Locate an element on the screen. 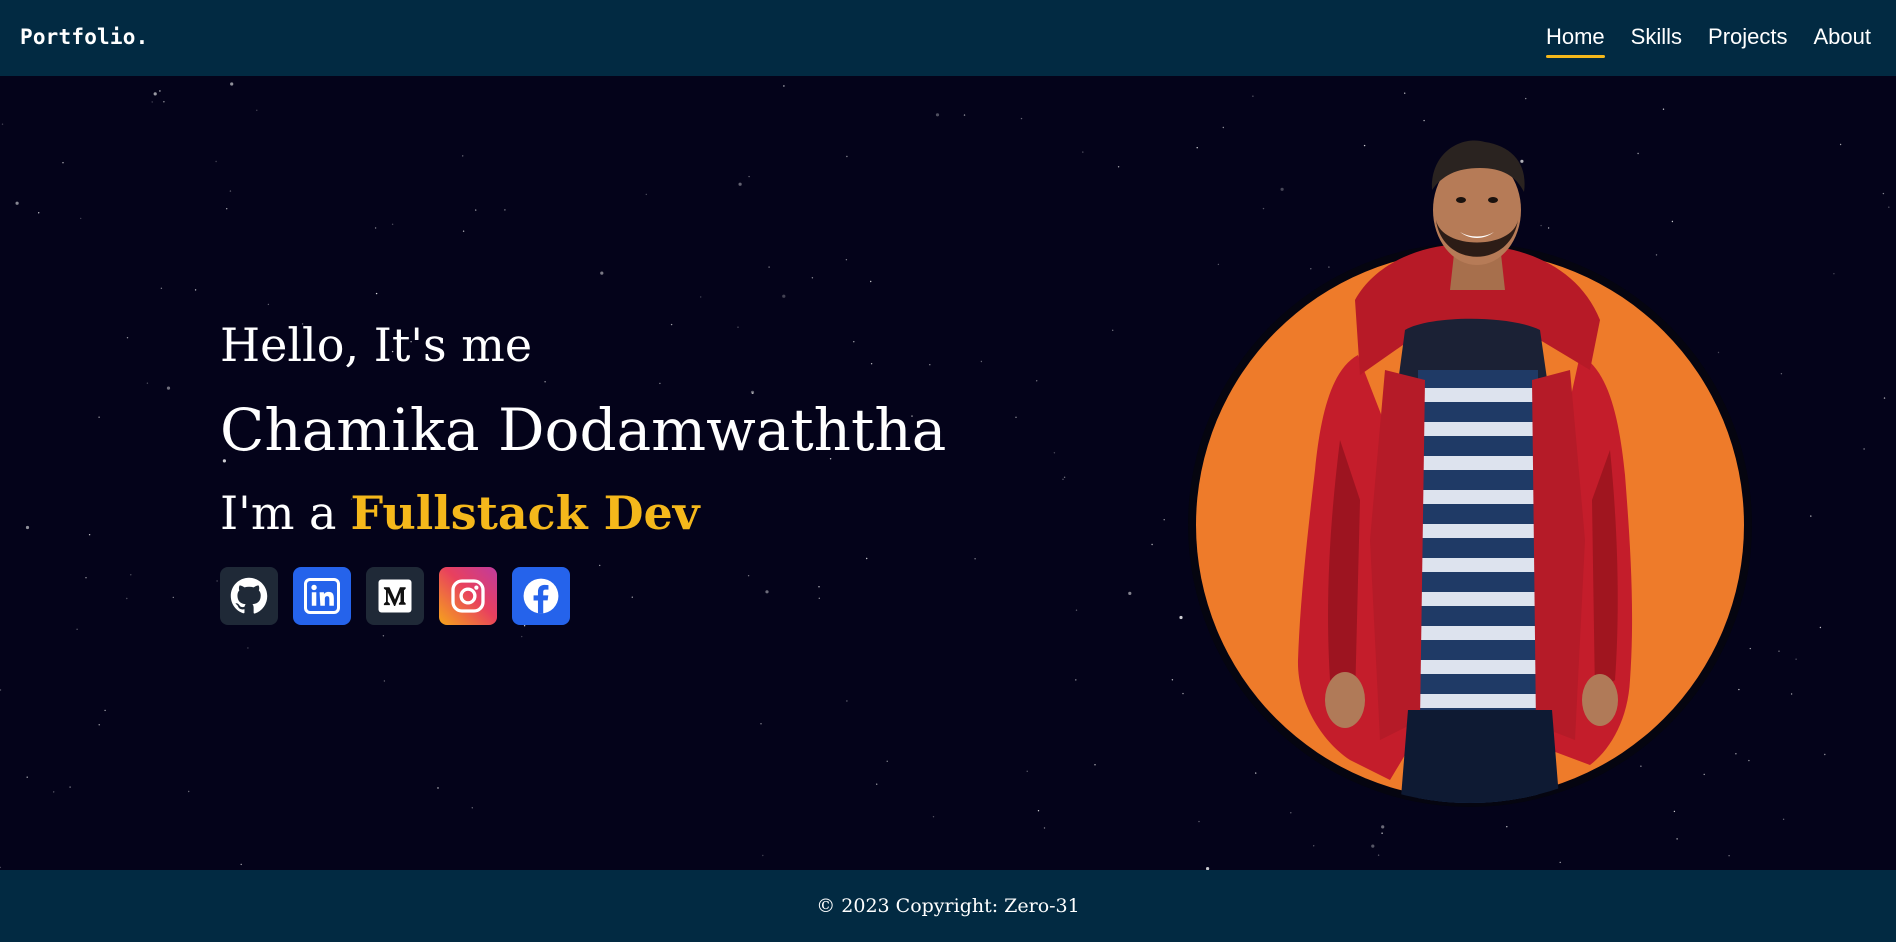  brand-logo: Portfolio. is located at coordinates (84, 37).